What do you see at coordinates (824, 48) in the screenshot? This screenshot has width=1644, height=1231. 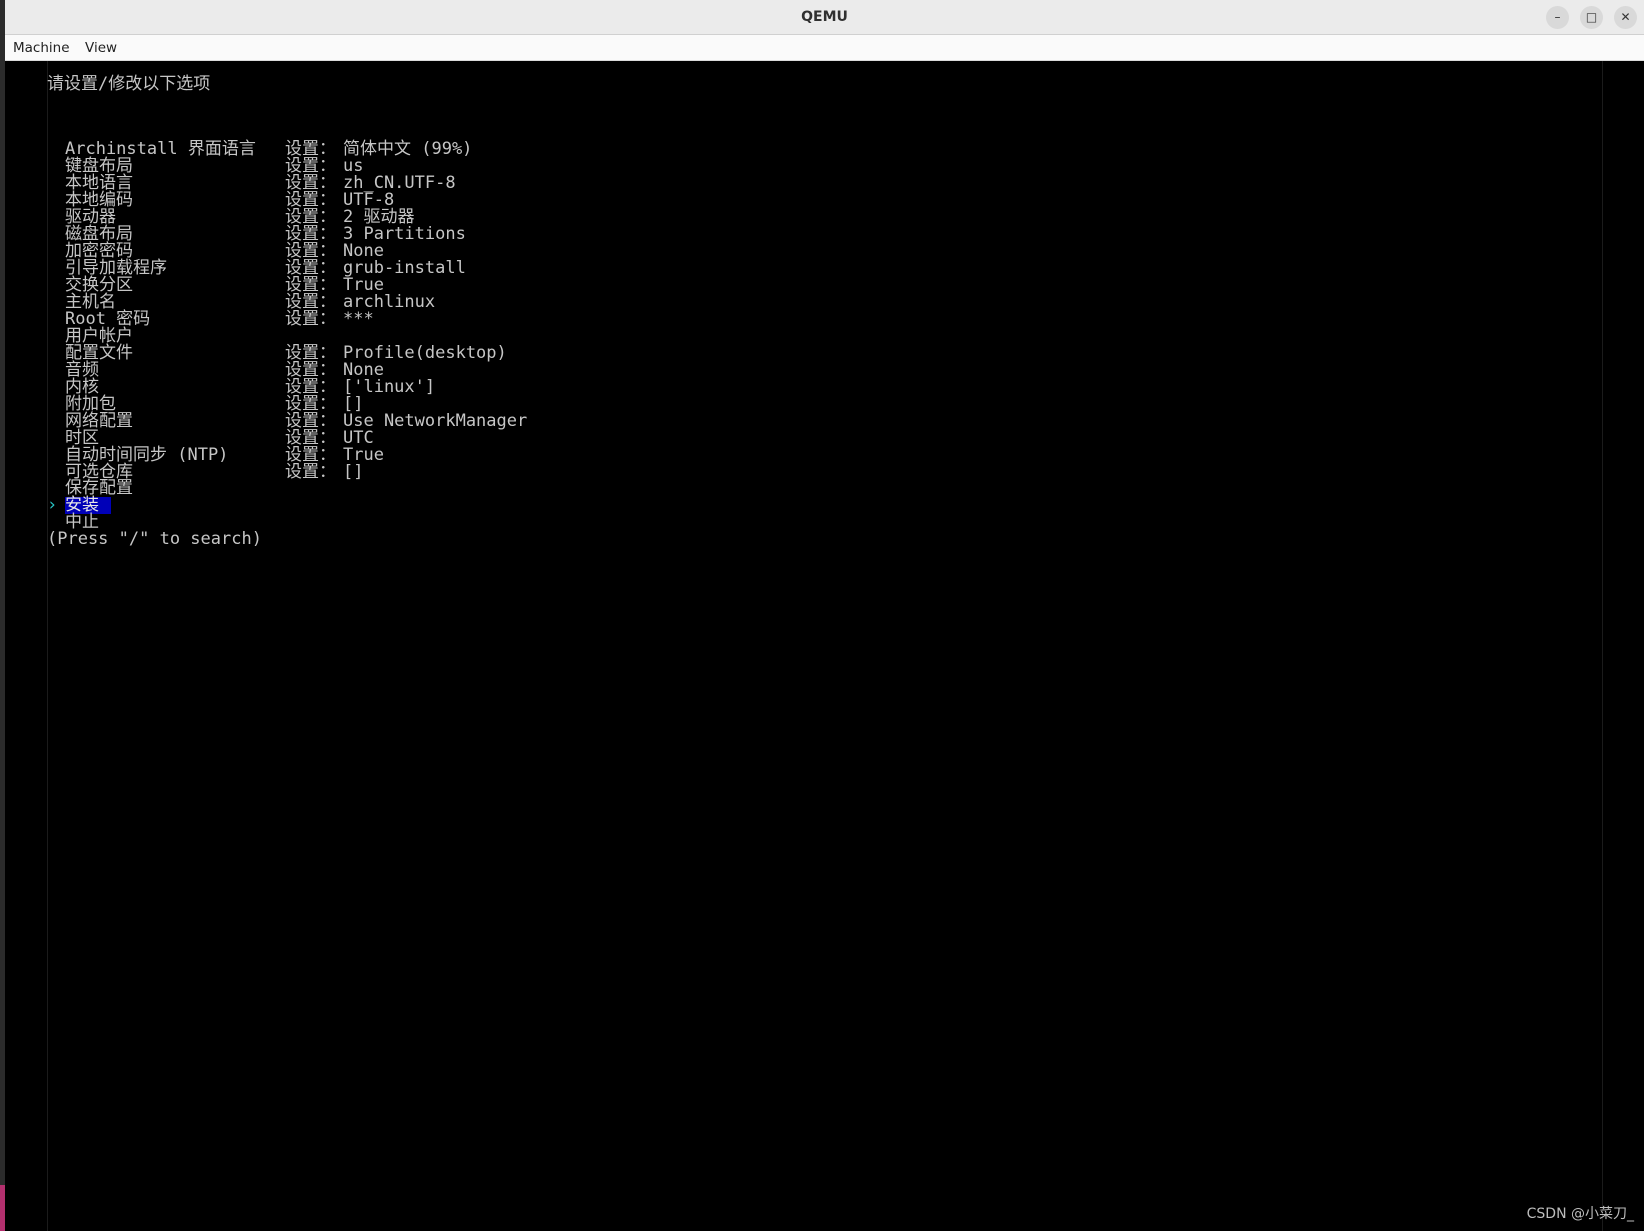 I see `menu-bar: Machine View` at bounding box center [824, 48].